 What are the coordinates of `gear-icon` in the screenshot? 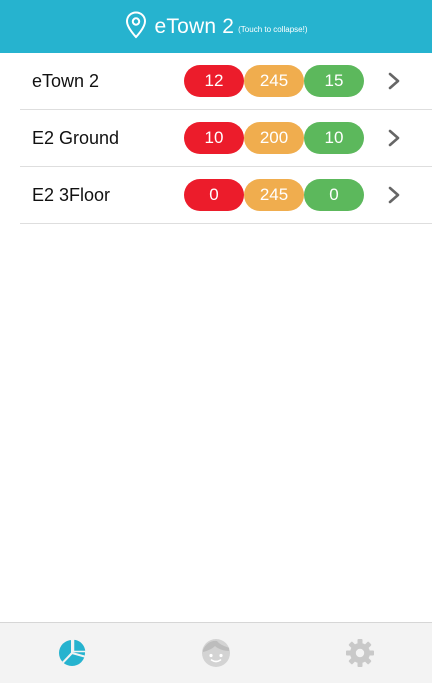 It's located at (360, 653).